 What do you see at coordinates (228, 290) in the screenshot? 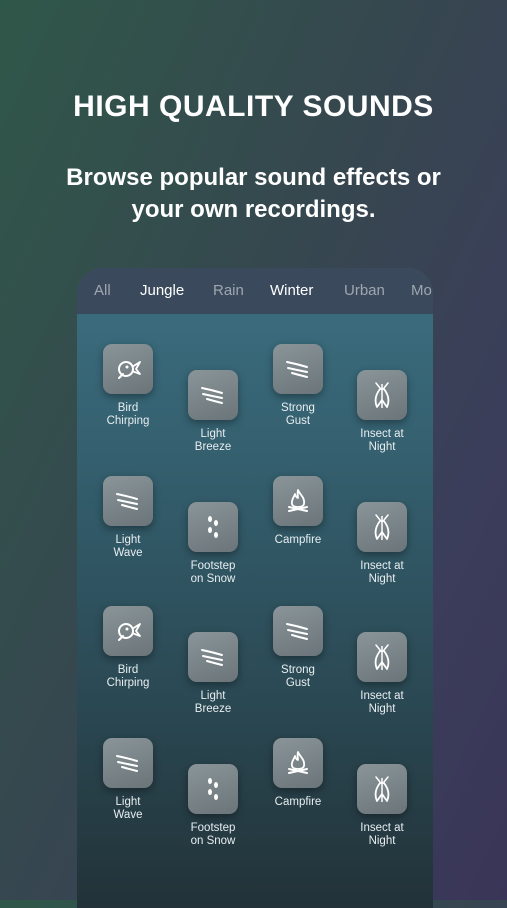
I see `tab-rain: Rain` at bounding box center [228, 290].